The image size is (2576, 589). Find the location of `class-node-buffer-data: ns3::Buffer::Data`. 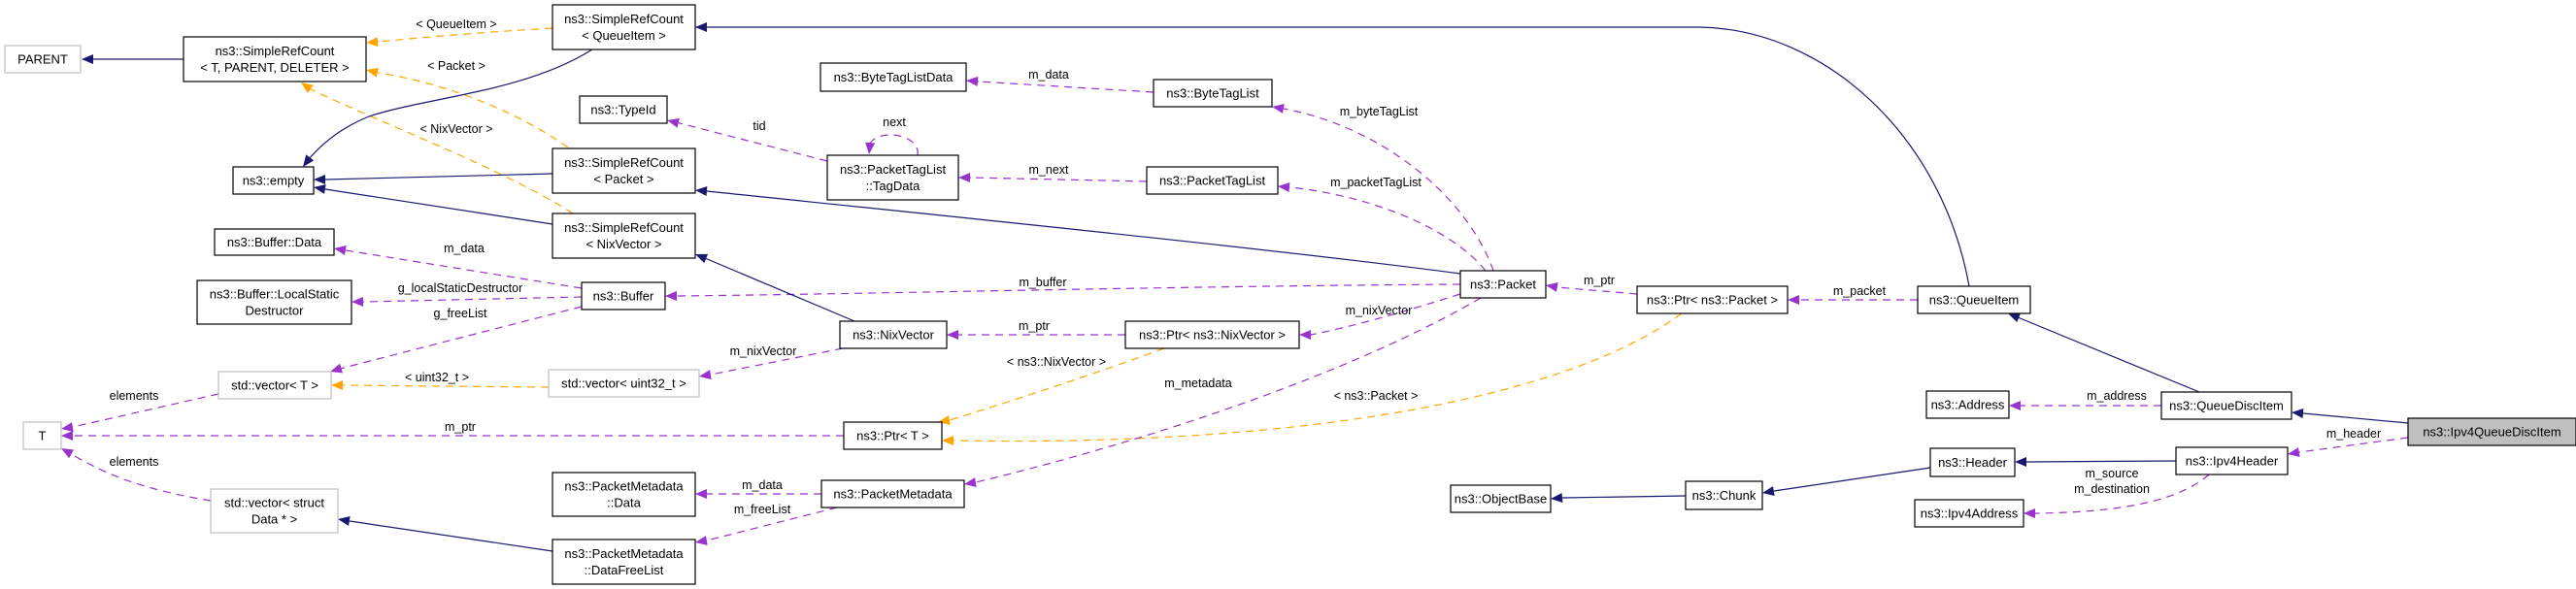

class-node-buffer-data: ns3::Buffer::Data is located at coordinates (275, 242).